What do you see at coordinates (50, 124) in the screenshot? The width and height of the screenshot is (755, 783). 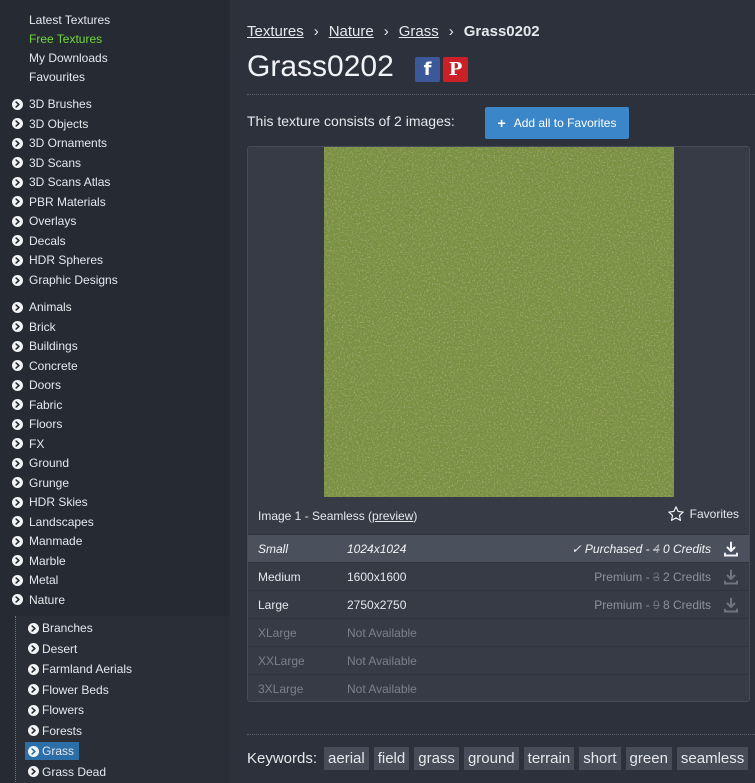 I see `sidebar-category-3d-objects: 3D Objects` at bounding box center [50, 124].